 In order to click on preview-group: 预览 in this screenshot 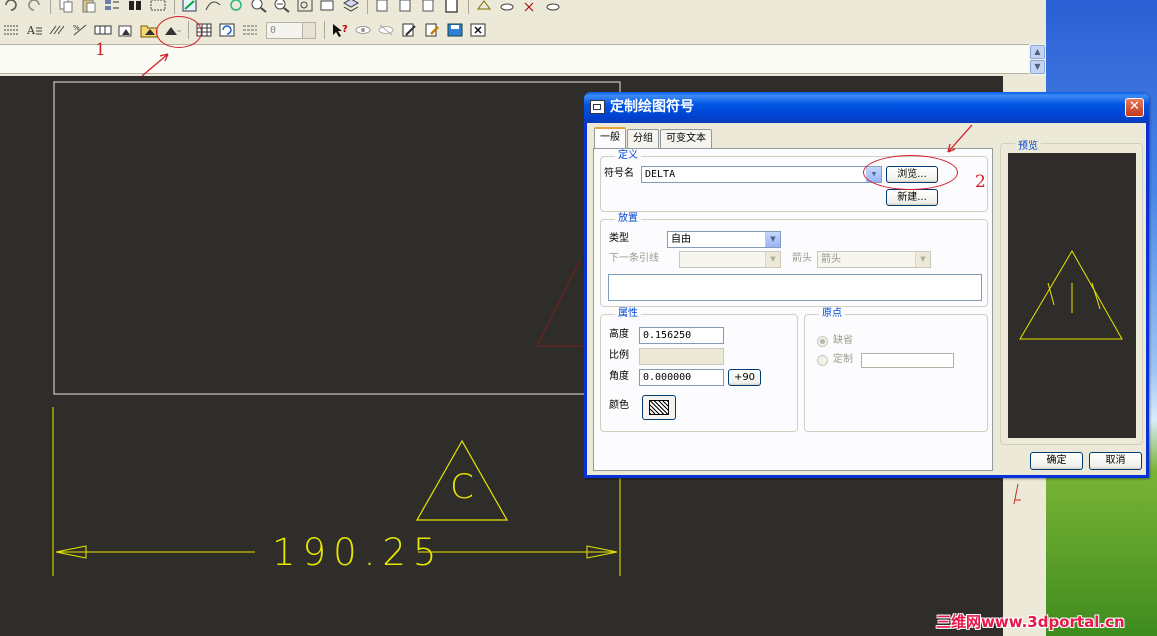, I will do `click(1071, 291)`.